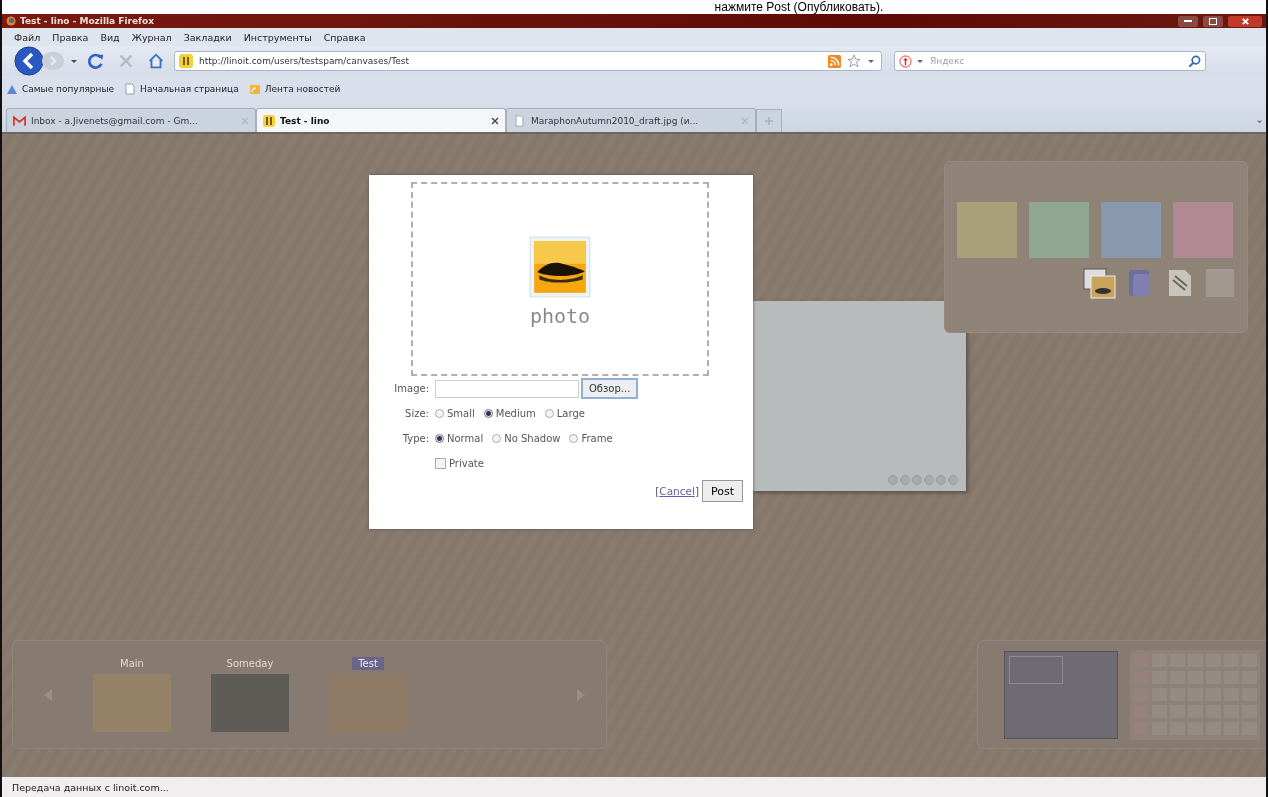  Describe the element at coordinates (156, 61) in the screenshot. I see `home-icon` at that location.